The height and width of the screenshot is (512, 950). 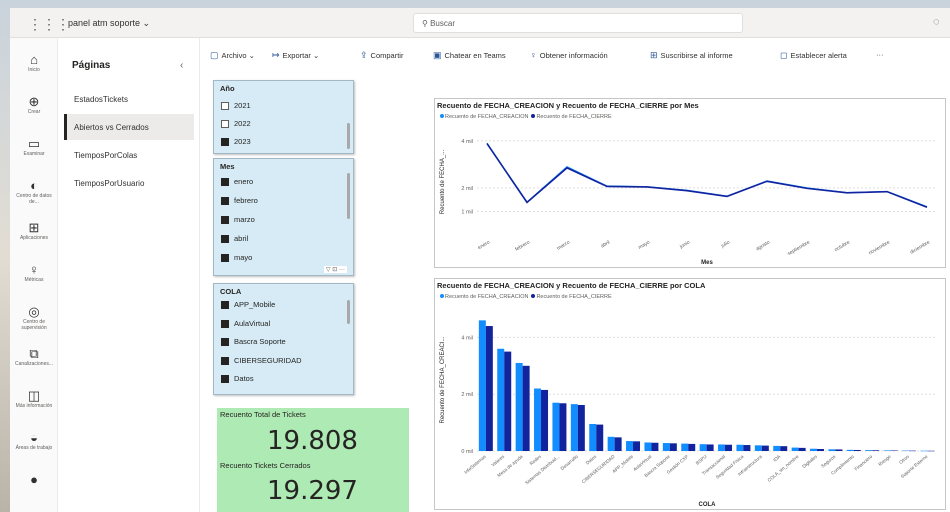 What do you see at coordinates (487, 297) in the screenshot?
I see `legend-label: Recuento de FECHA_CREACION` at bounding box center [487, 297].